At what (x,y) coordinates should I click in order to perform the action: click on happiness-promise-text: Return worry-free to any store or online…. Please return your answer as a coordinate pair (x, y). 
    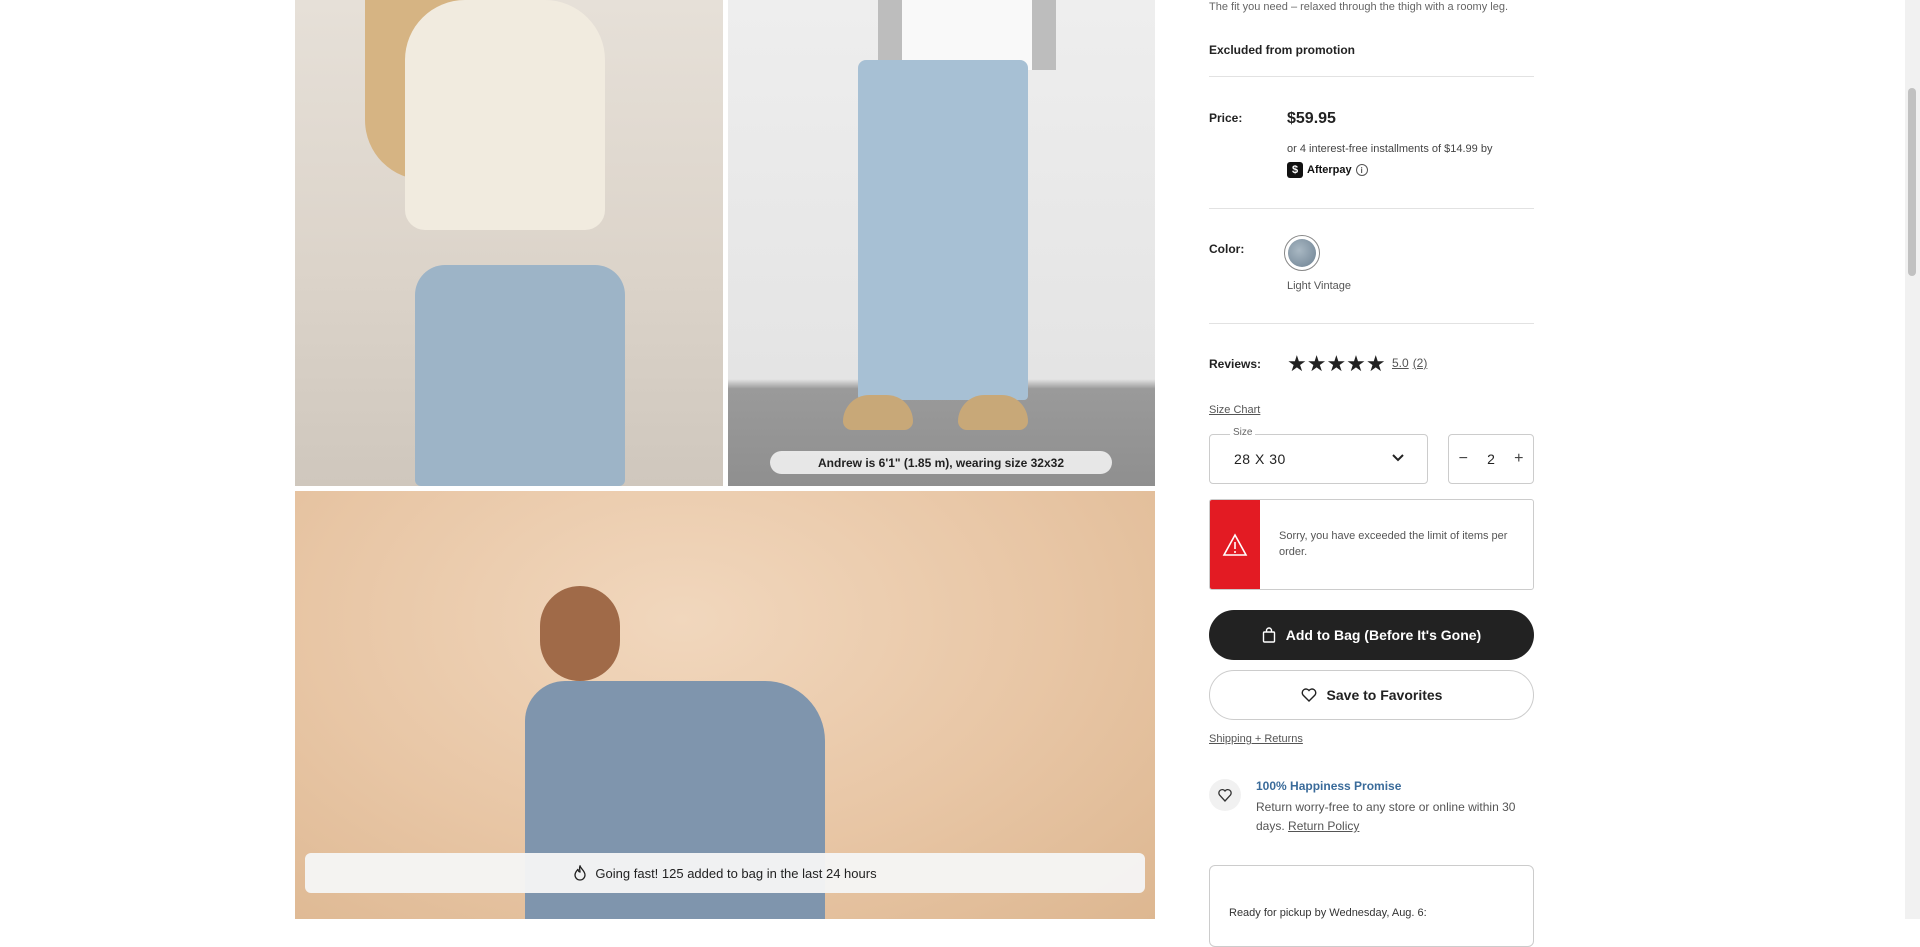
    Looking at the image, I should click on (1396, 817).